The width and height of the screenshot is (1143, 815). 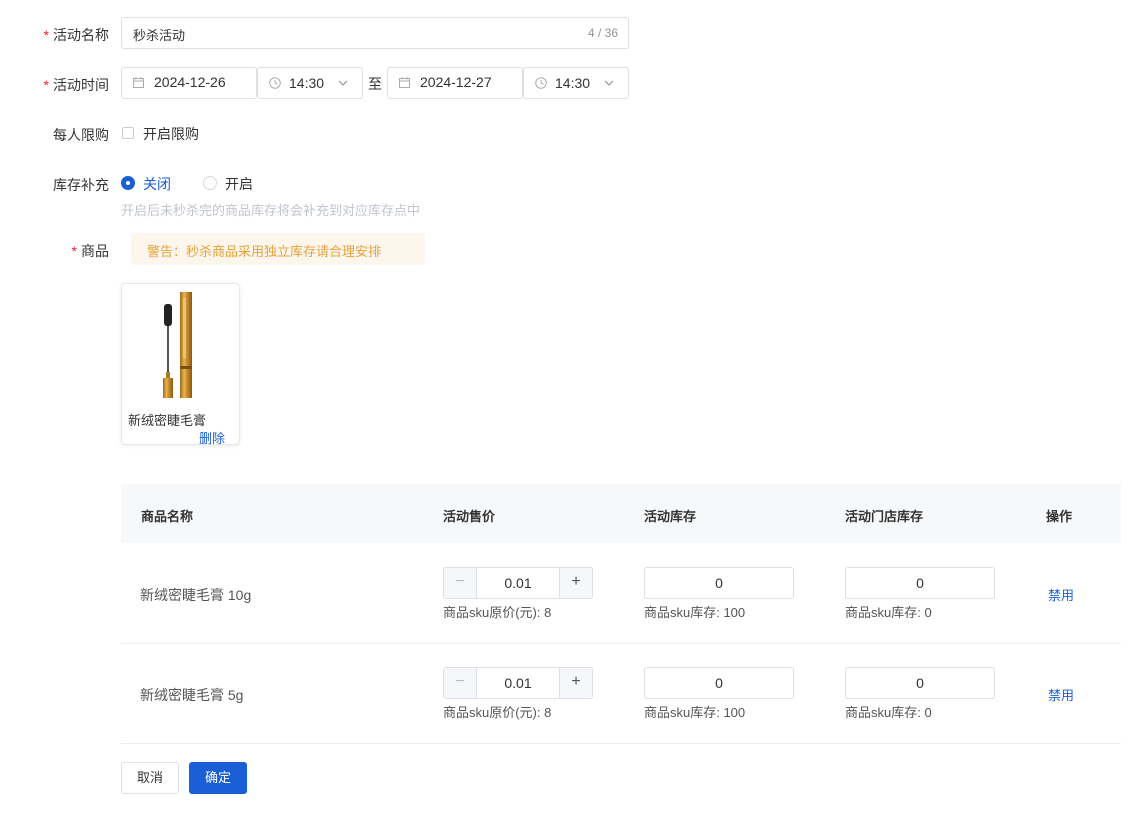 I want to click on purchase-limit-checkbox-label: 开启限购, so click(x=171, y=134).